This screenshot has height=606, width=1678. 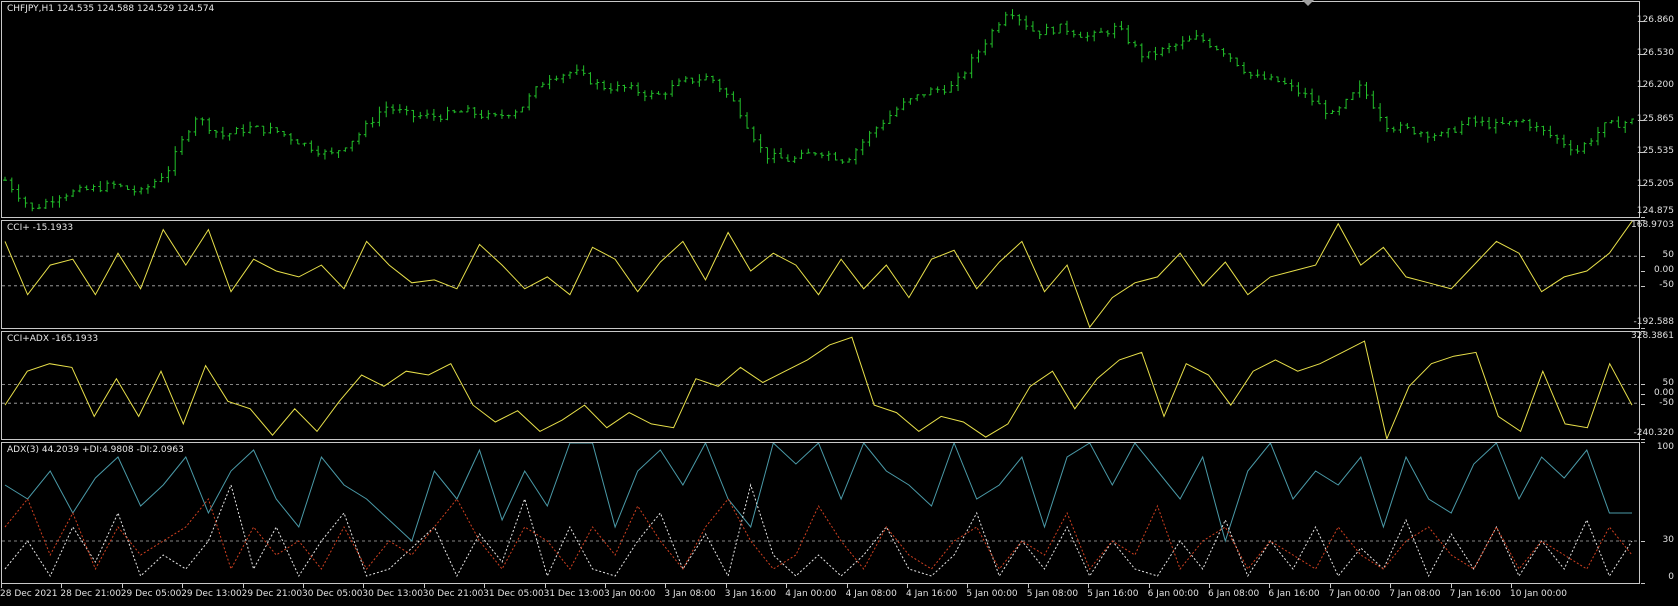 I want to click on price-scale-tick-label: 125.865, so click(x=1655, y=118).